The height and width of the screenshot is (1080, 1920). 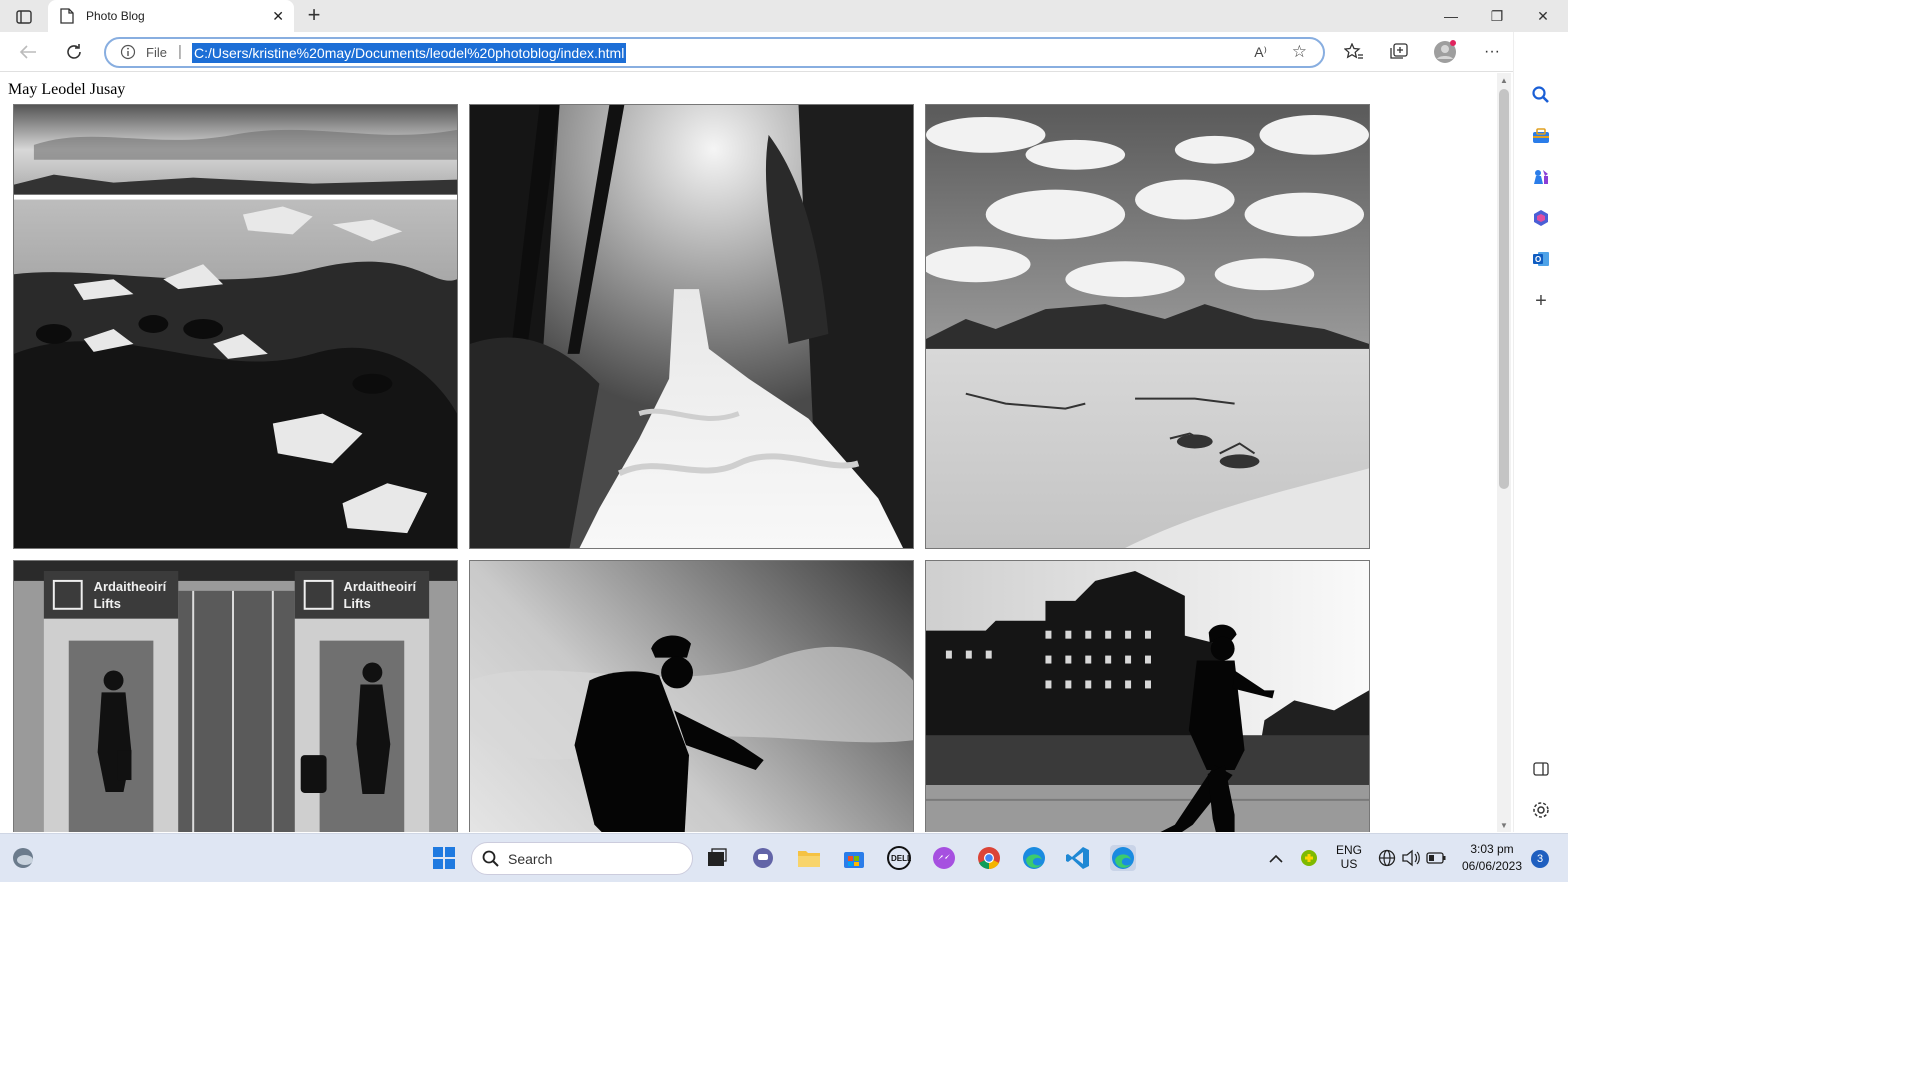 What do you see at coordinates (989, 858) in the screenshot?
I see `chrome-icon` at bounding box center [989, 858].